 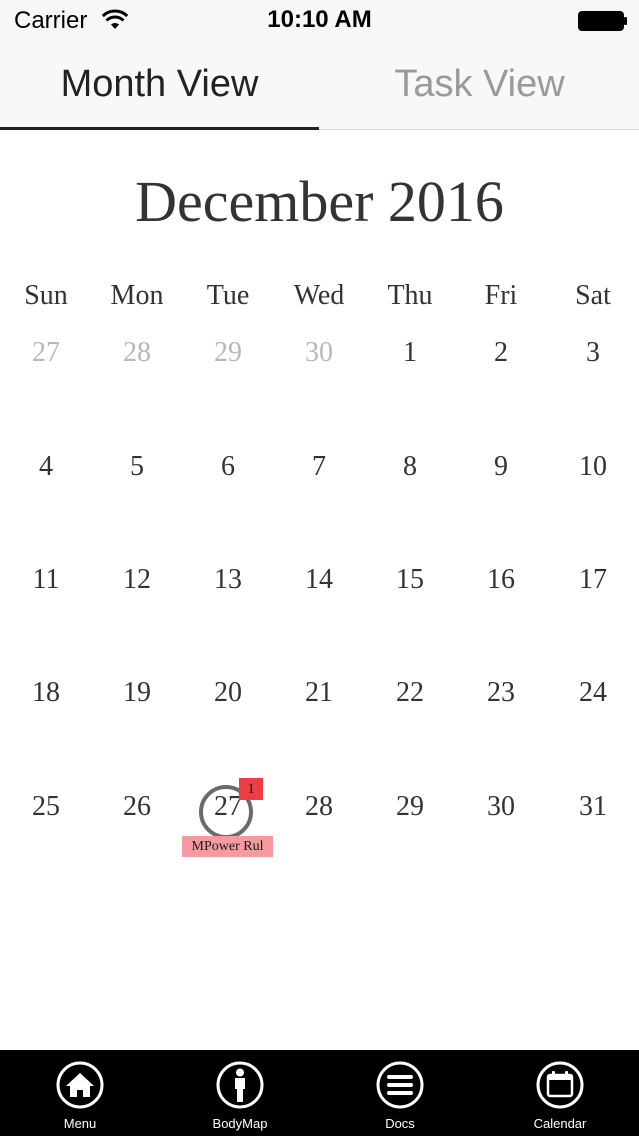 I want to click on status-time: 10:10 AM, so click(x=319, y=19).